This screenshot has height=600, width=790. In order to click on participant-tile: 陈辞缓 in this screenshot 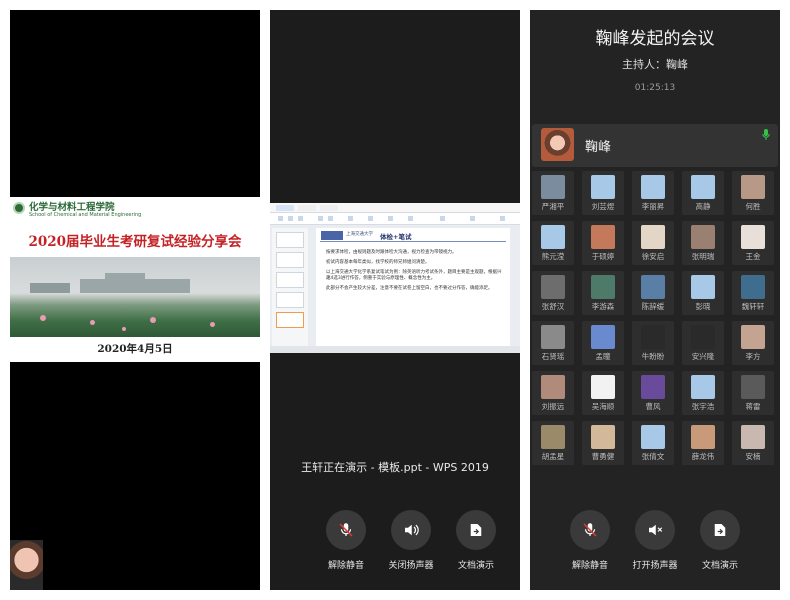, I will do `click(653, 293)`.